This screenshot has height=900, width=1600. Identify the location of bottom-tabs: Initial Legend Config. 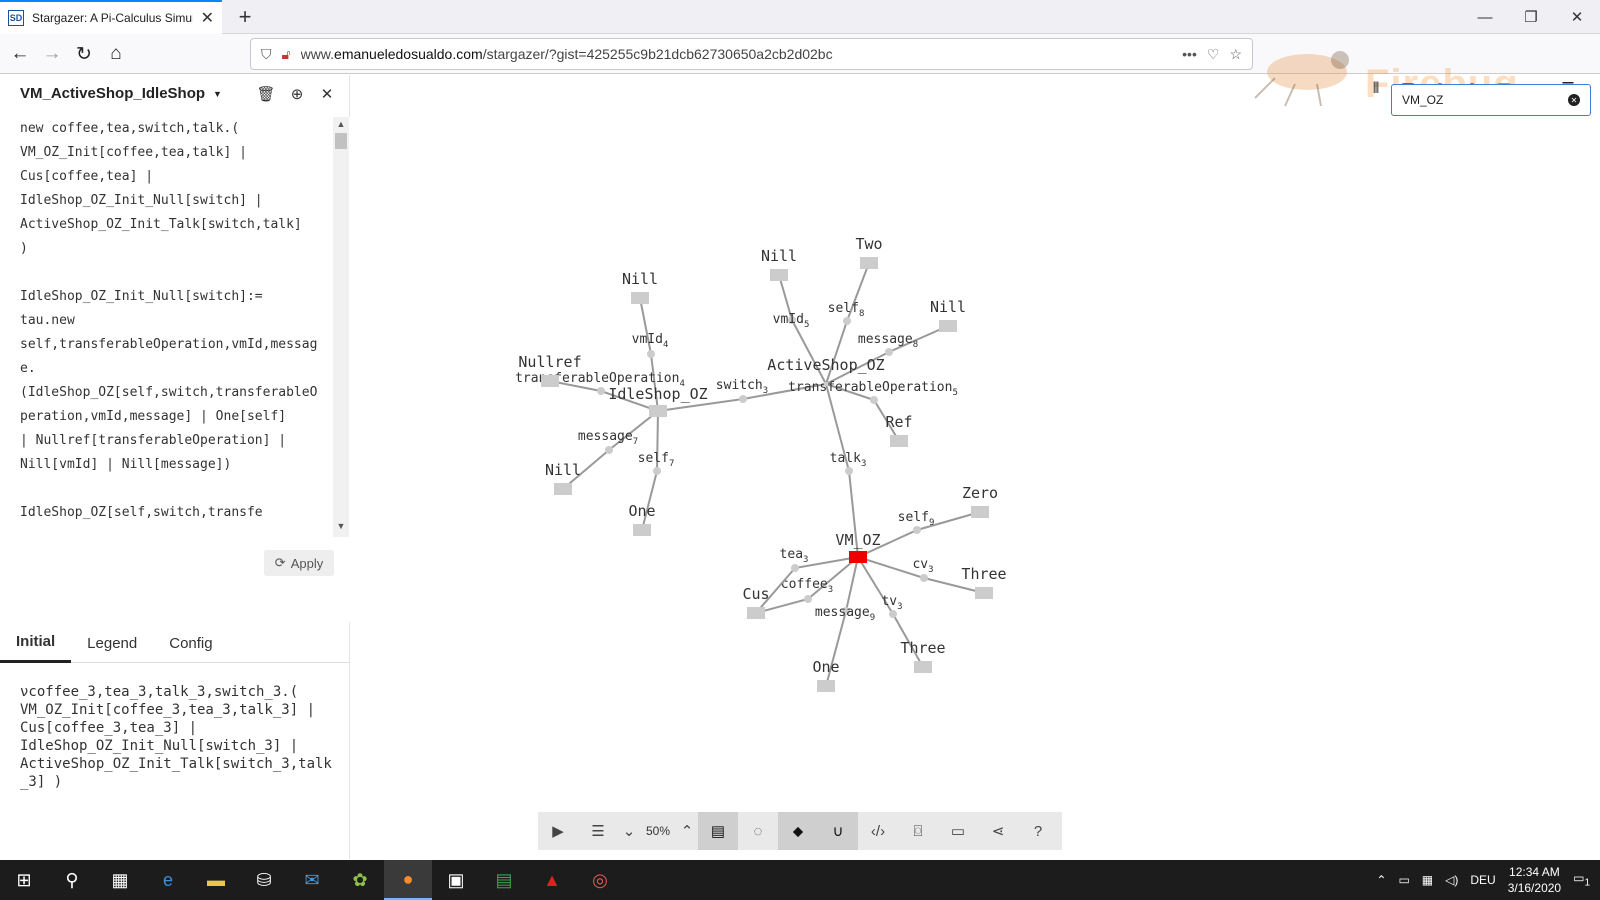
(175, 643).